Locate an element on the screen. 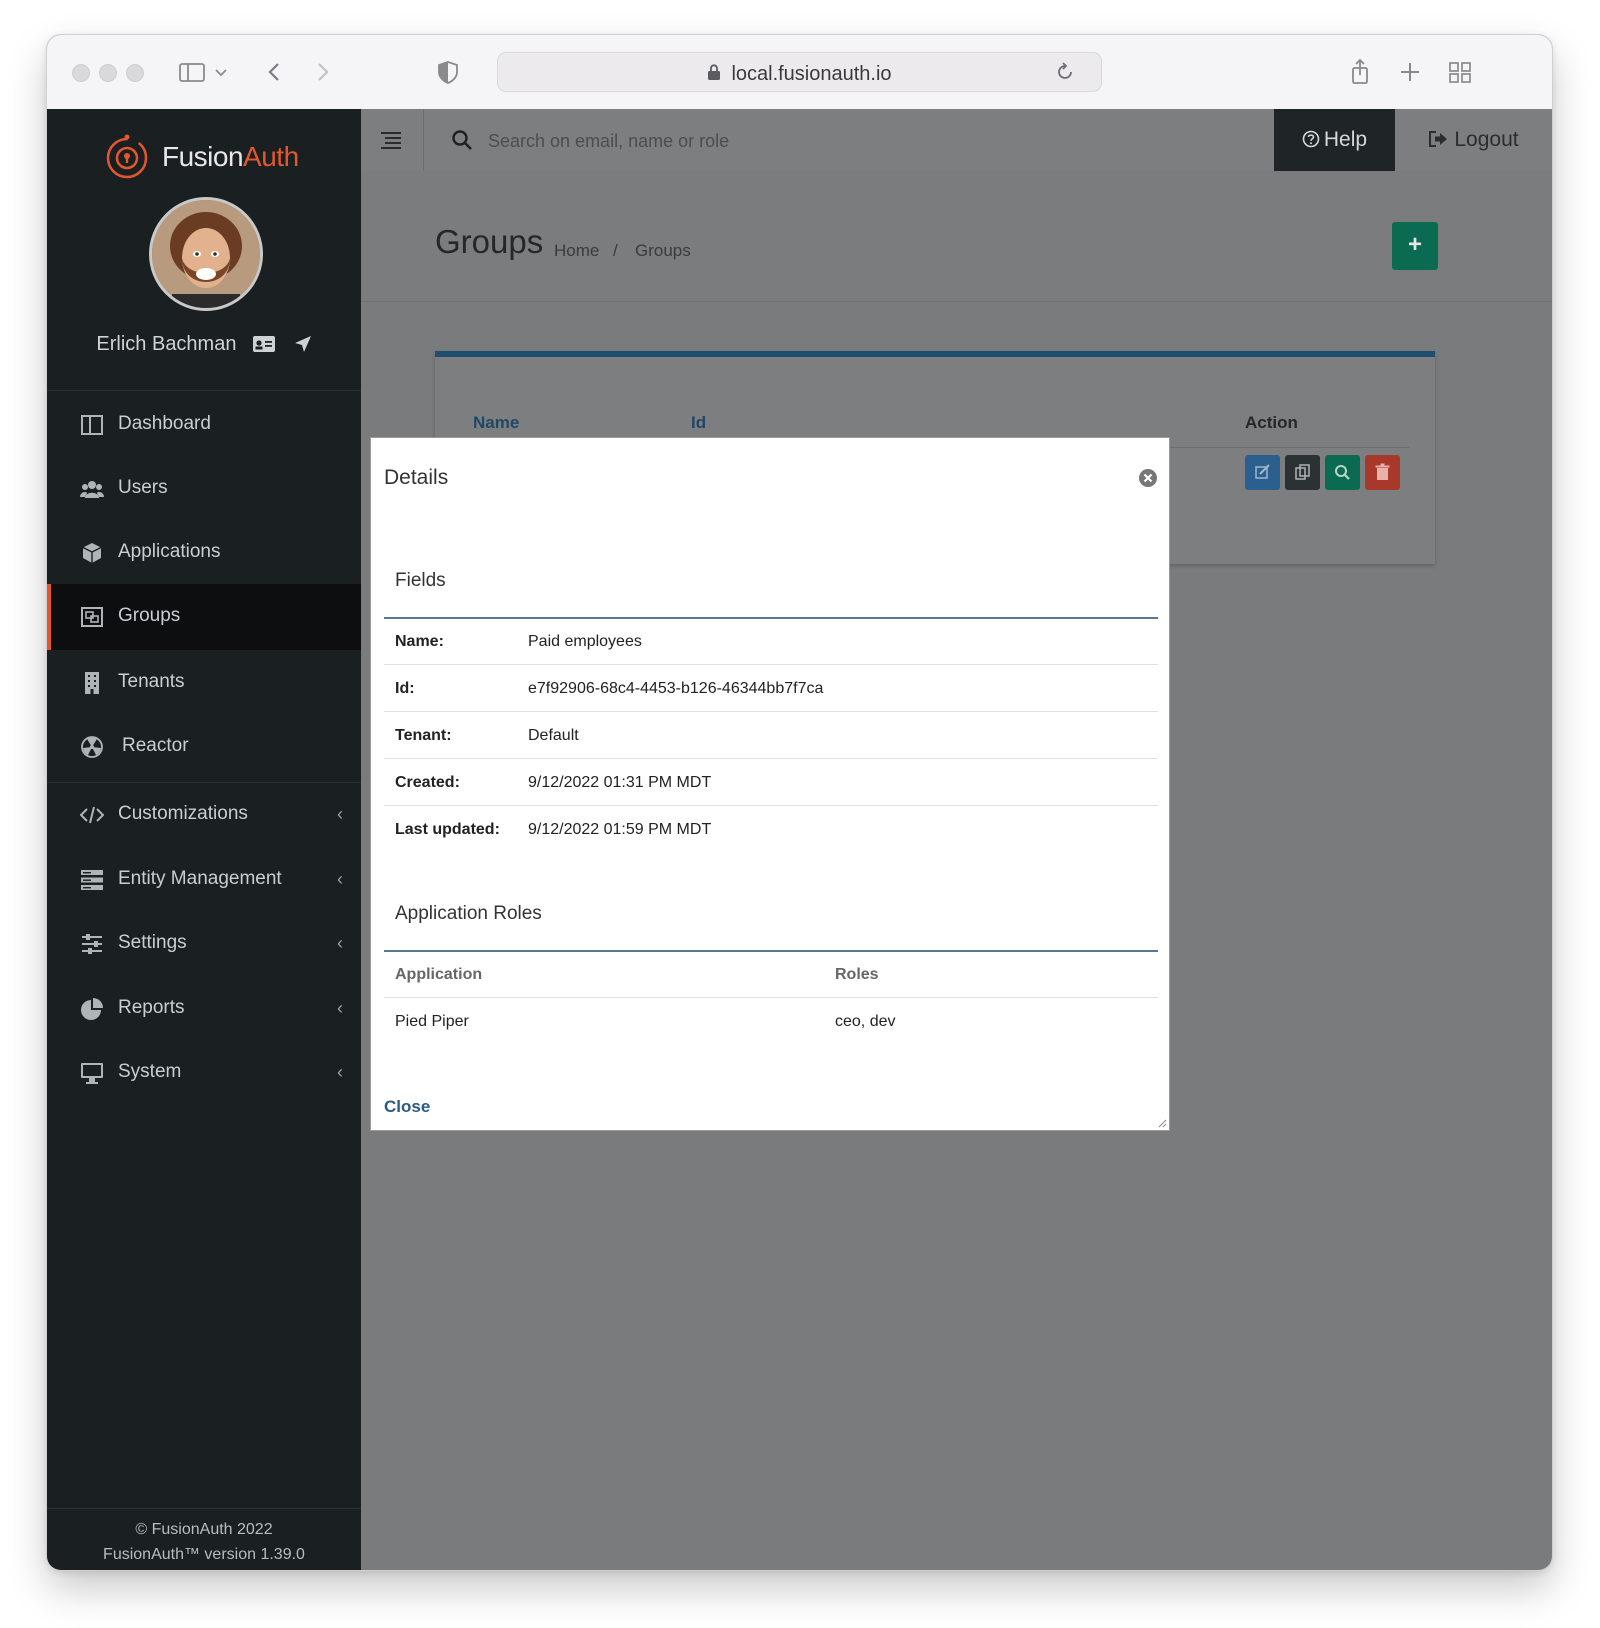  close-circle-icon is located at coordinates (1148, 478).